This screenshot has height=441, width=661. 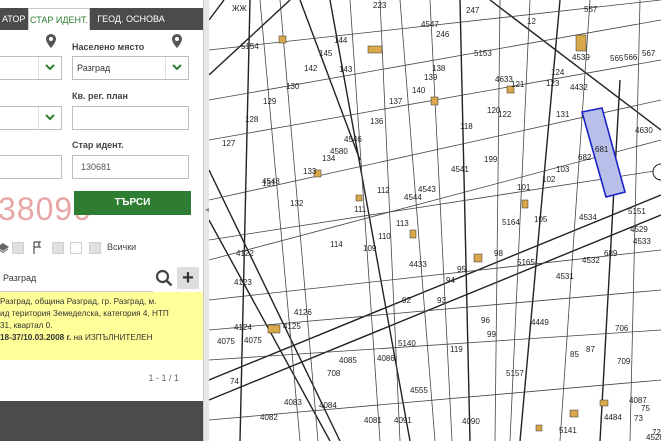 I want to click on parcel-label: 4528, so click(x=653, y=437).